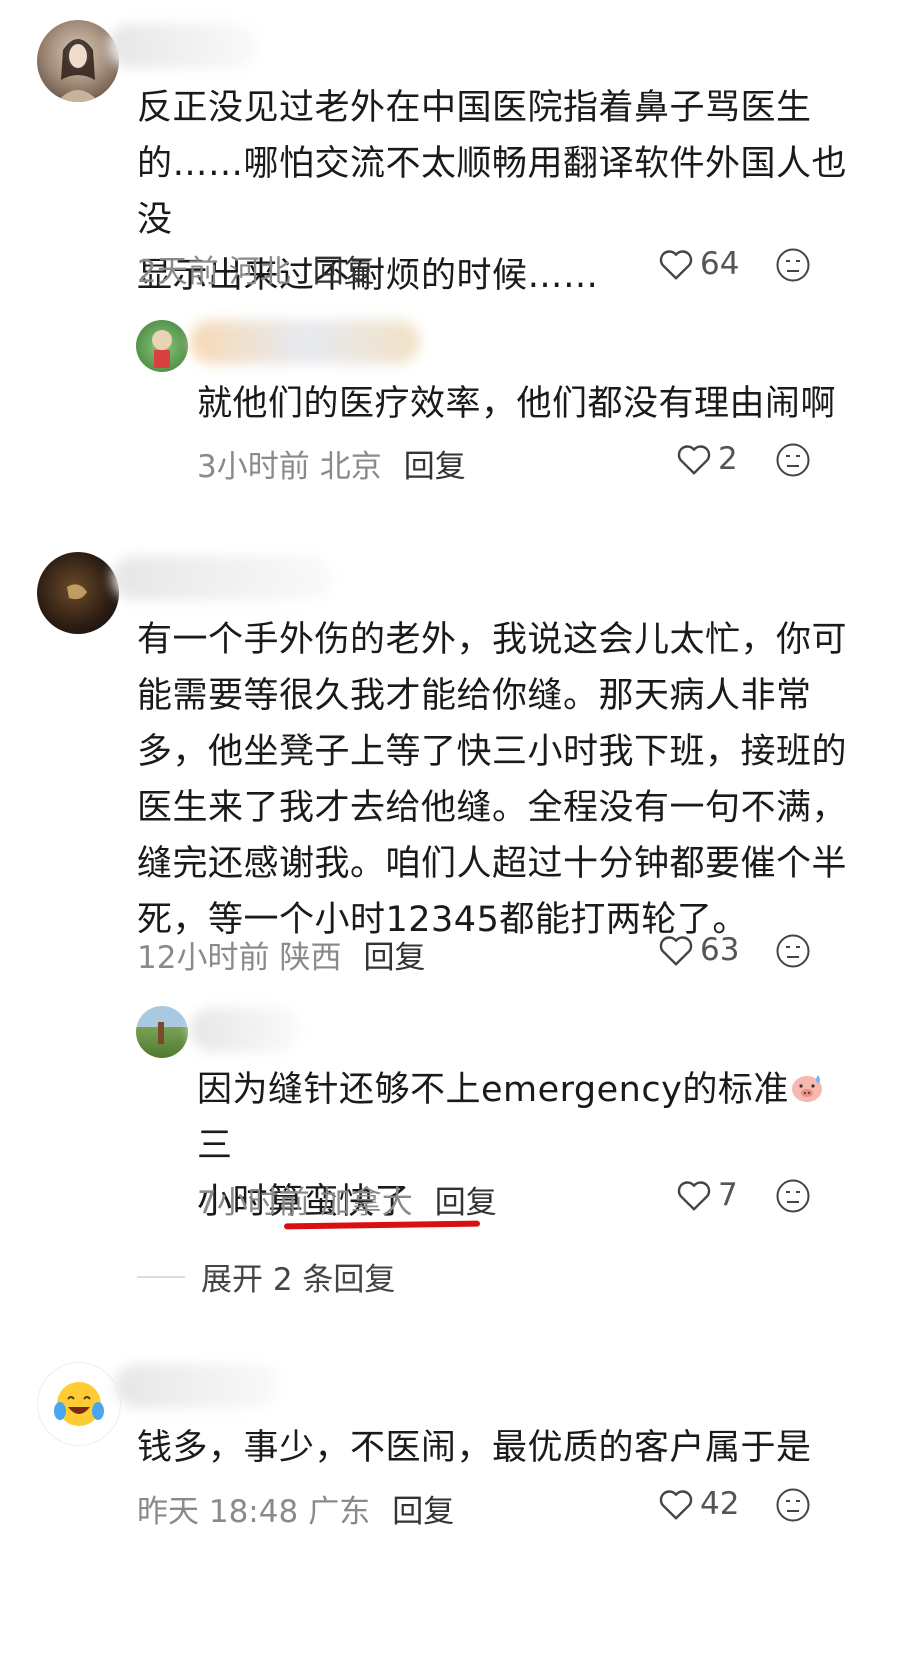  I want to click on comment-meta: 昨天 18:48 广东 回复, so click(295, 1508).